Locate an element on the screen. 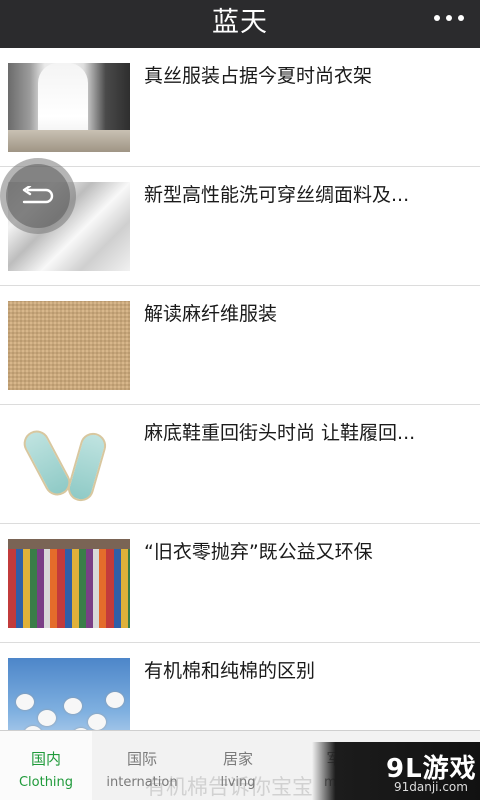 The width and height of the screenshot is (480, 800). tab-label-en: internation is located at coordinates (142, 782).